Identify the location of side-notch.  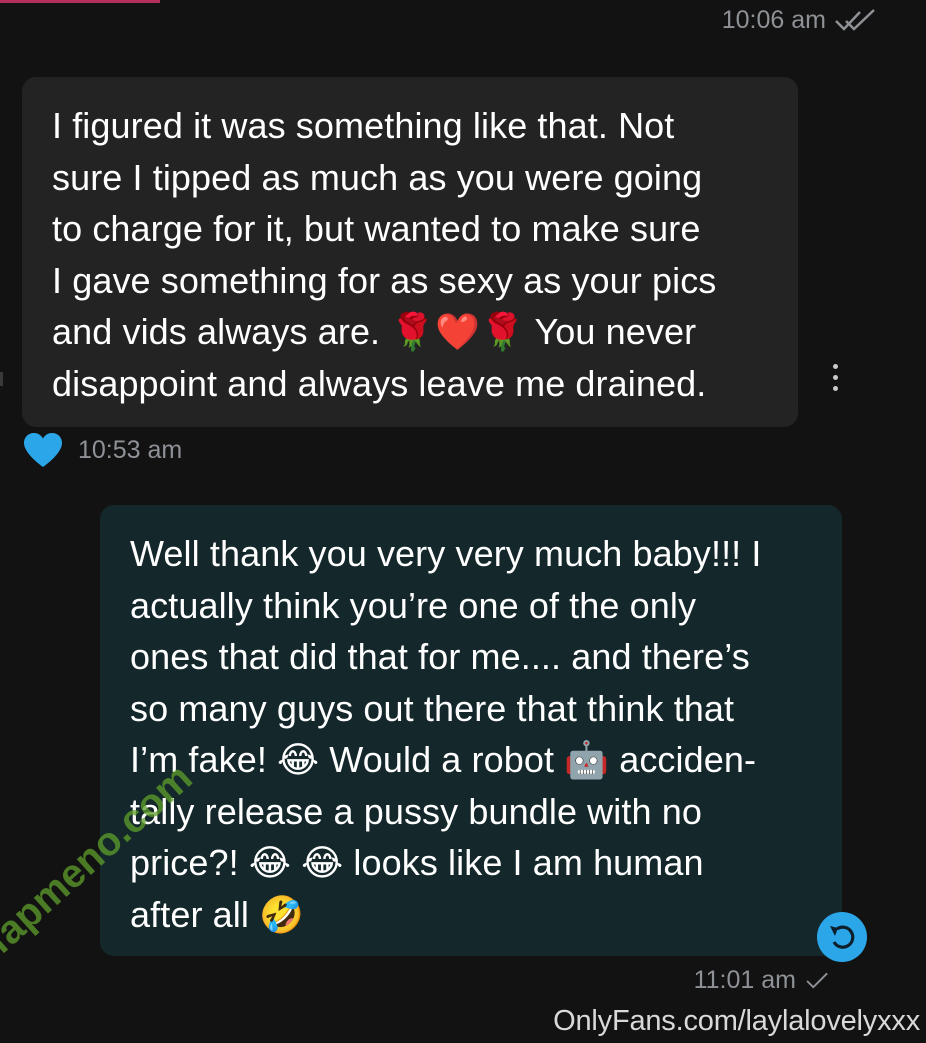
(1, 379).